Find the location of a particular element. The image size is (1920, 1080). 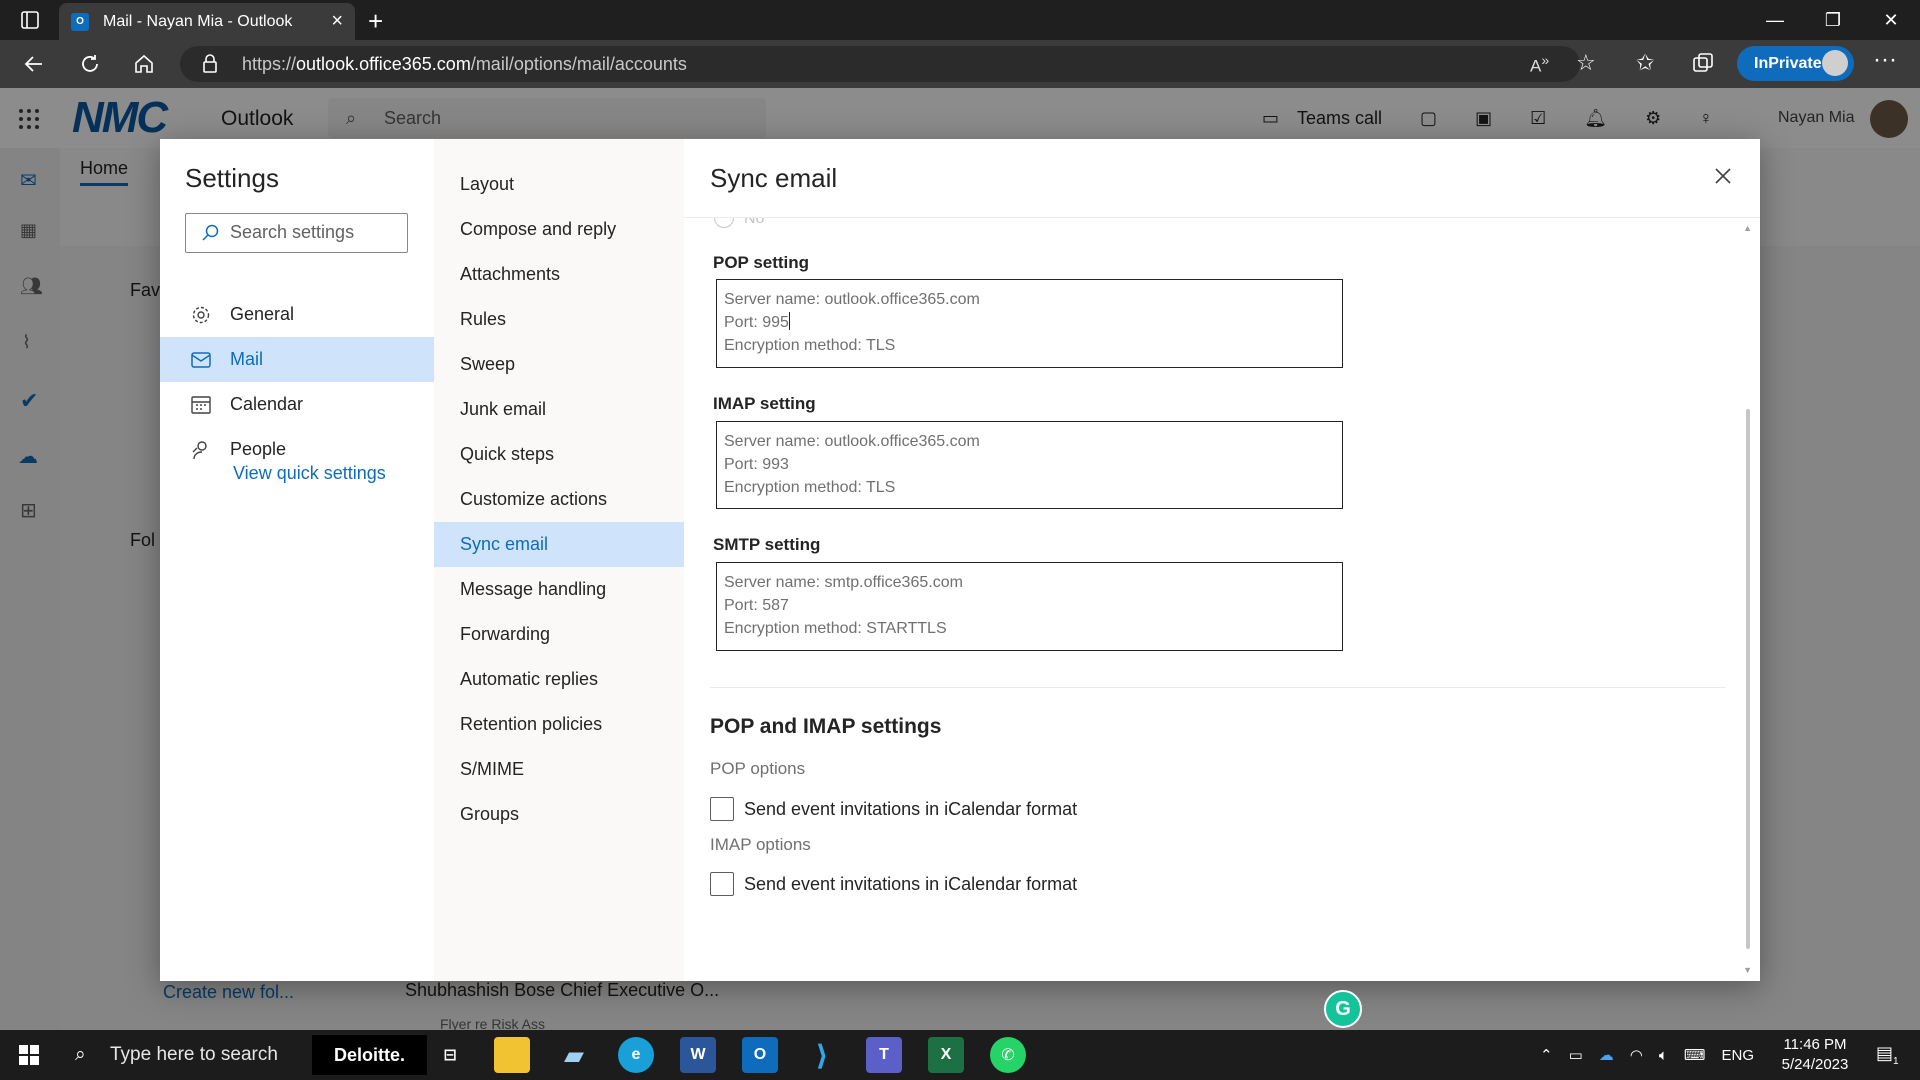

wifi-icon: ◠ is located at coordinates (1636, 1055).